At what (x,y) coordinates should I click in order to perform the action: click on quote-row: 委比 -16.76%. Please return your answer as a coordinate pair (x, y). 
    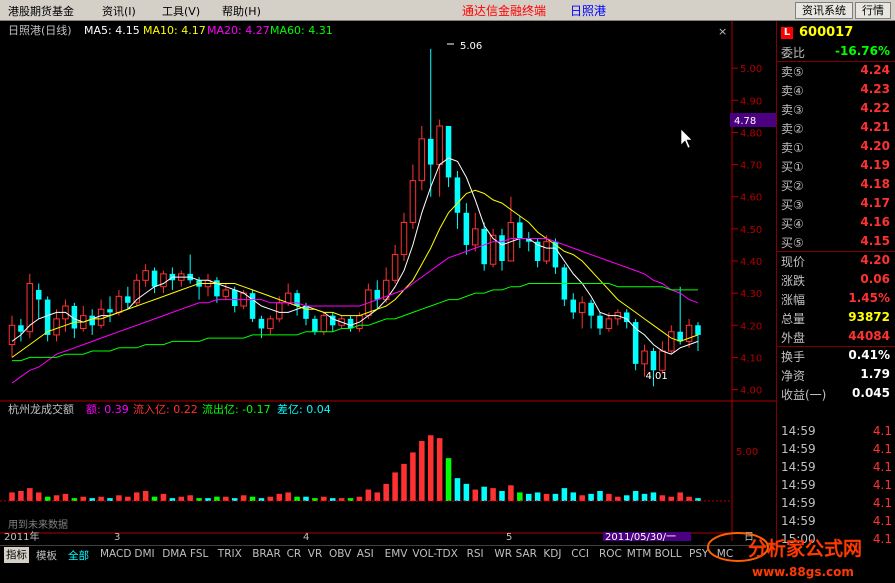
    Looking at the image, I should click on (836, 52).